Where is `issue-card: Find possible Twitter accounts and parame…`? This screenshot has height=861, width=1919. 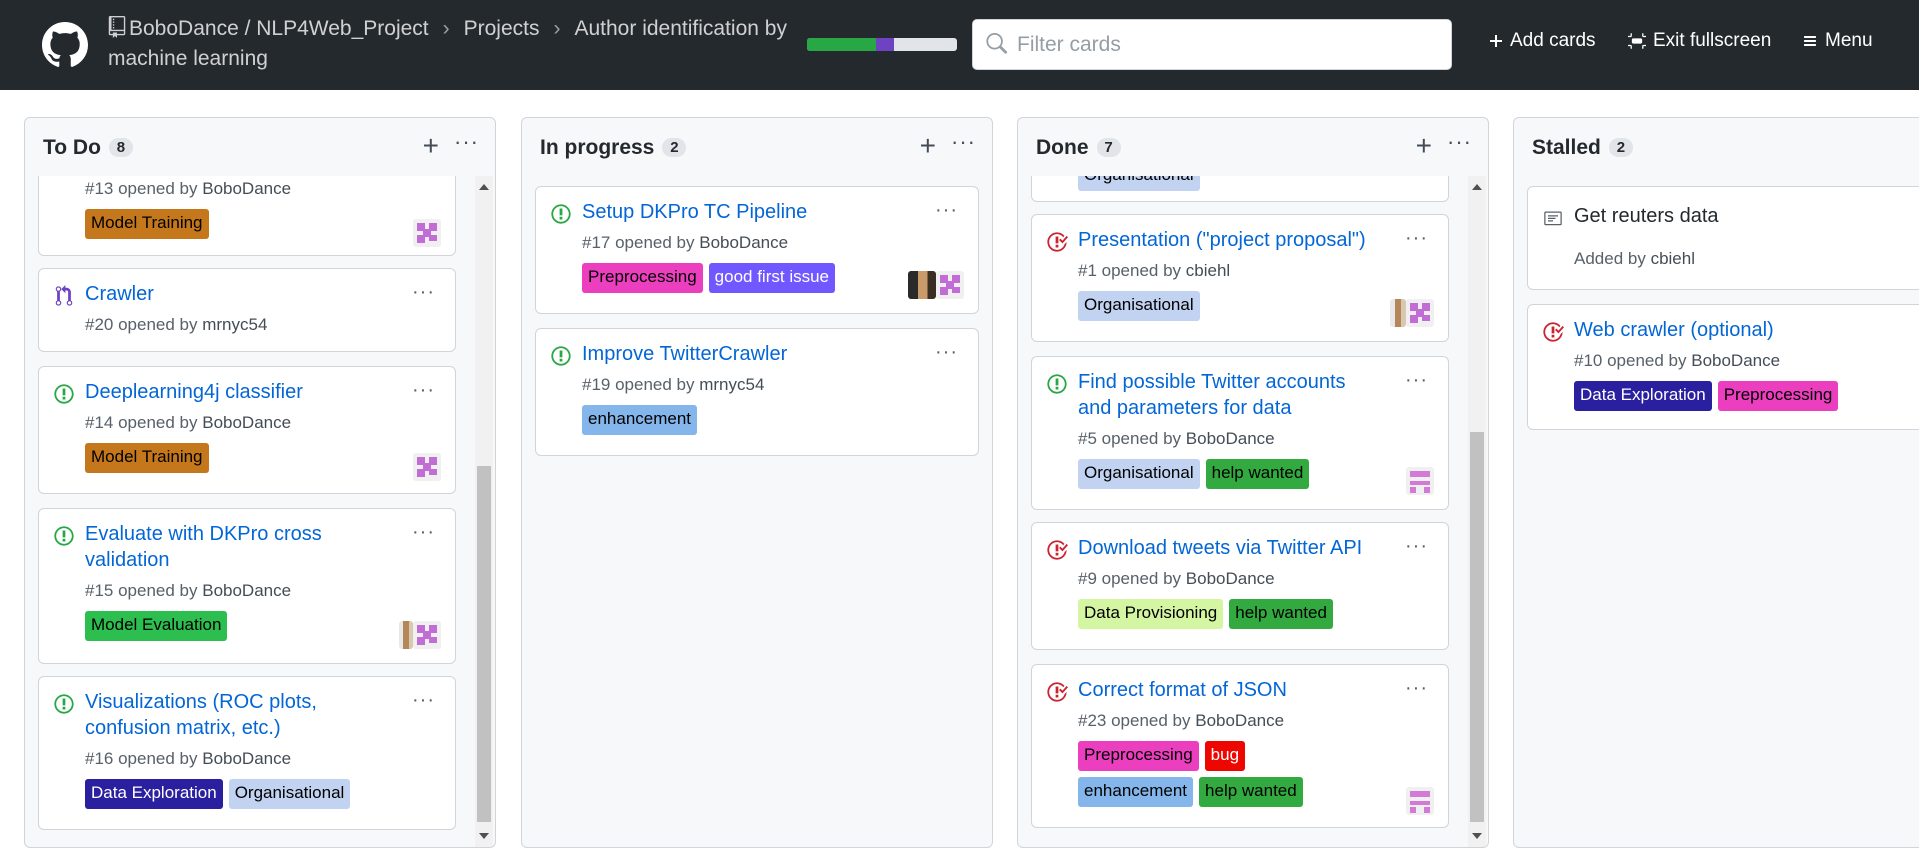
issue-card: Find possible Twitter accounts and parame… is located at coordinates (1240, 433).